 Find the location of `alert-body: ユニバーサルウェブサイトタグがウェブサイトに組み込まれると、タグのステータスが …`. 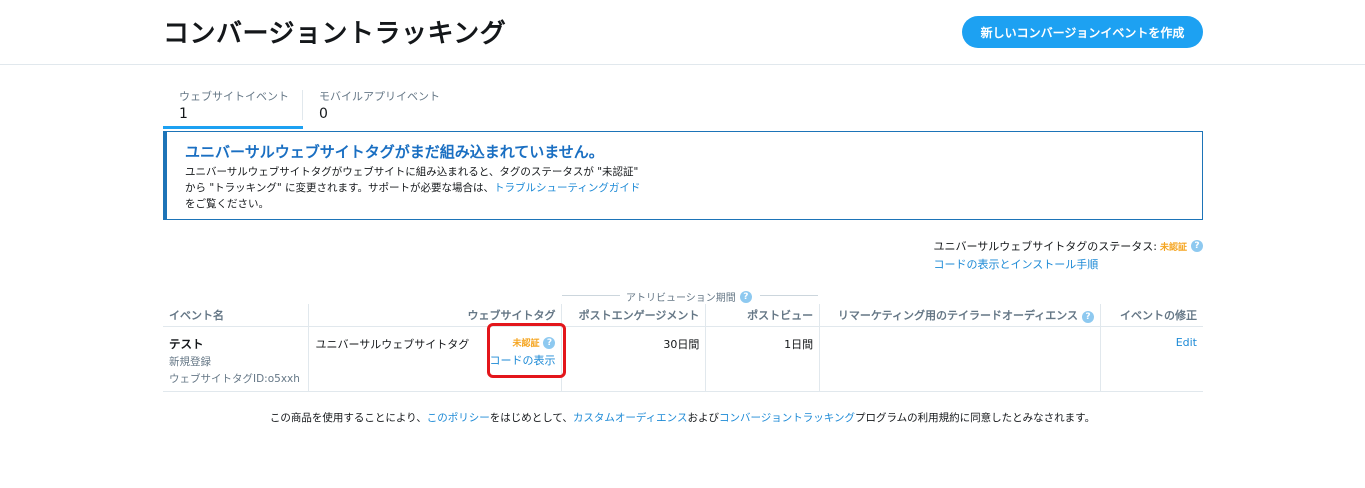

alert-body: ユニバーサルウェブサイトタグがウェブサイトに組み込まれると、タグのステータスが … is located at coordinates (415, 188).